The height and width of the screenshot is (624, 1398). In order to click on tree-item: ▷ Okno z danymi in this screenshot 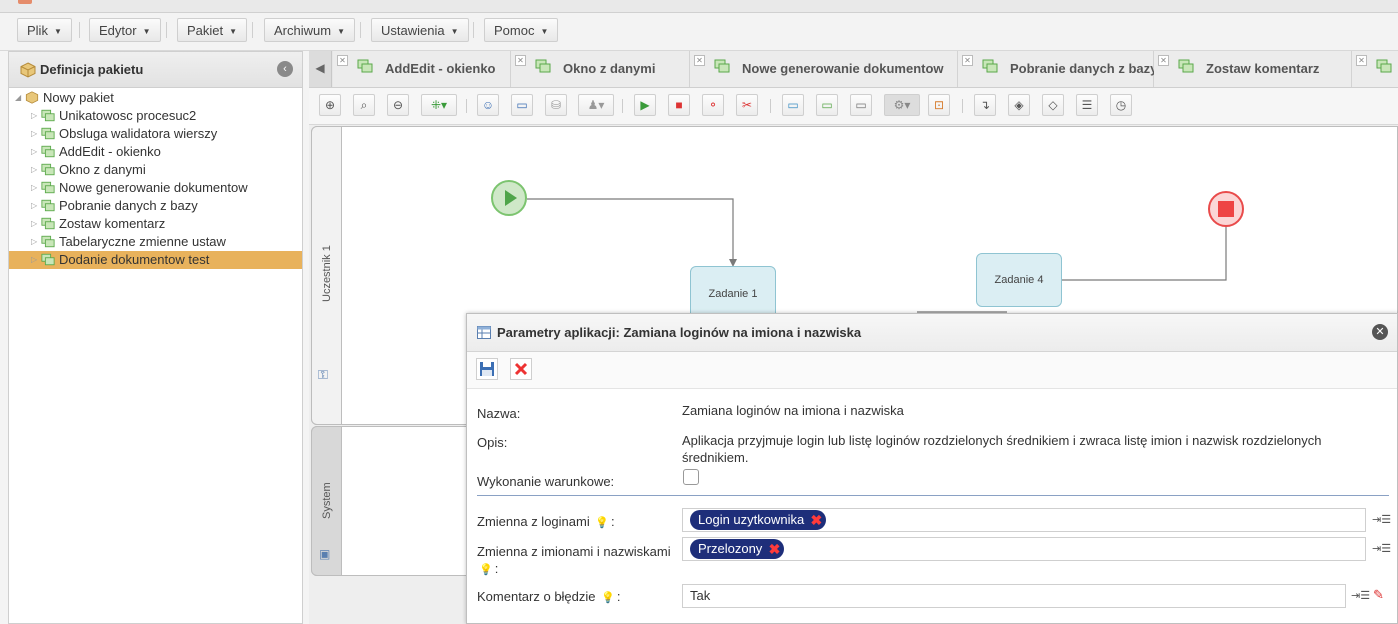, I will do `click(155, 170)`.